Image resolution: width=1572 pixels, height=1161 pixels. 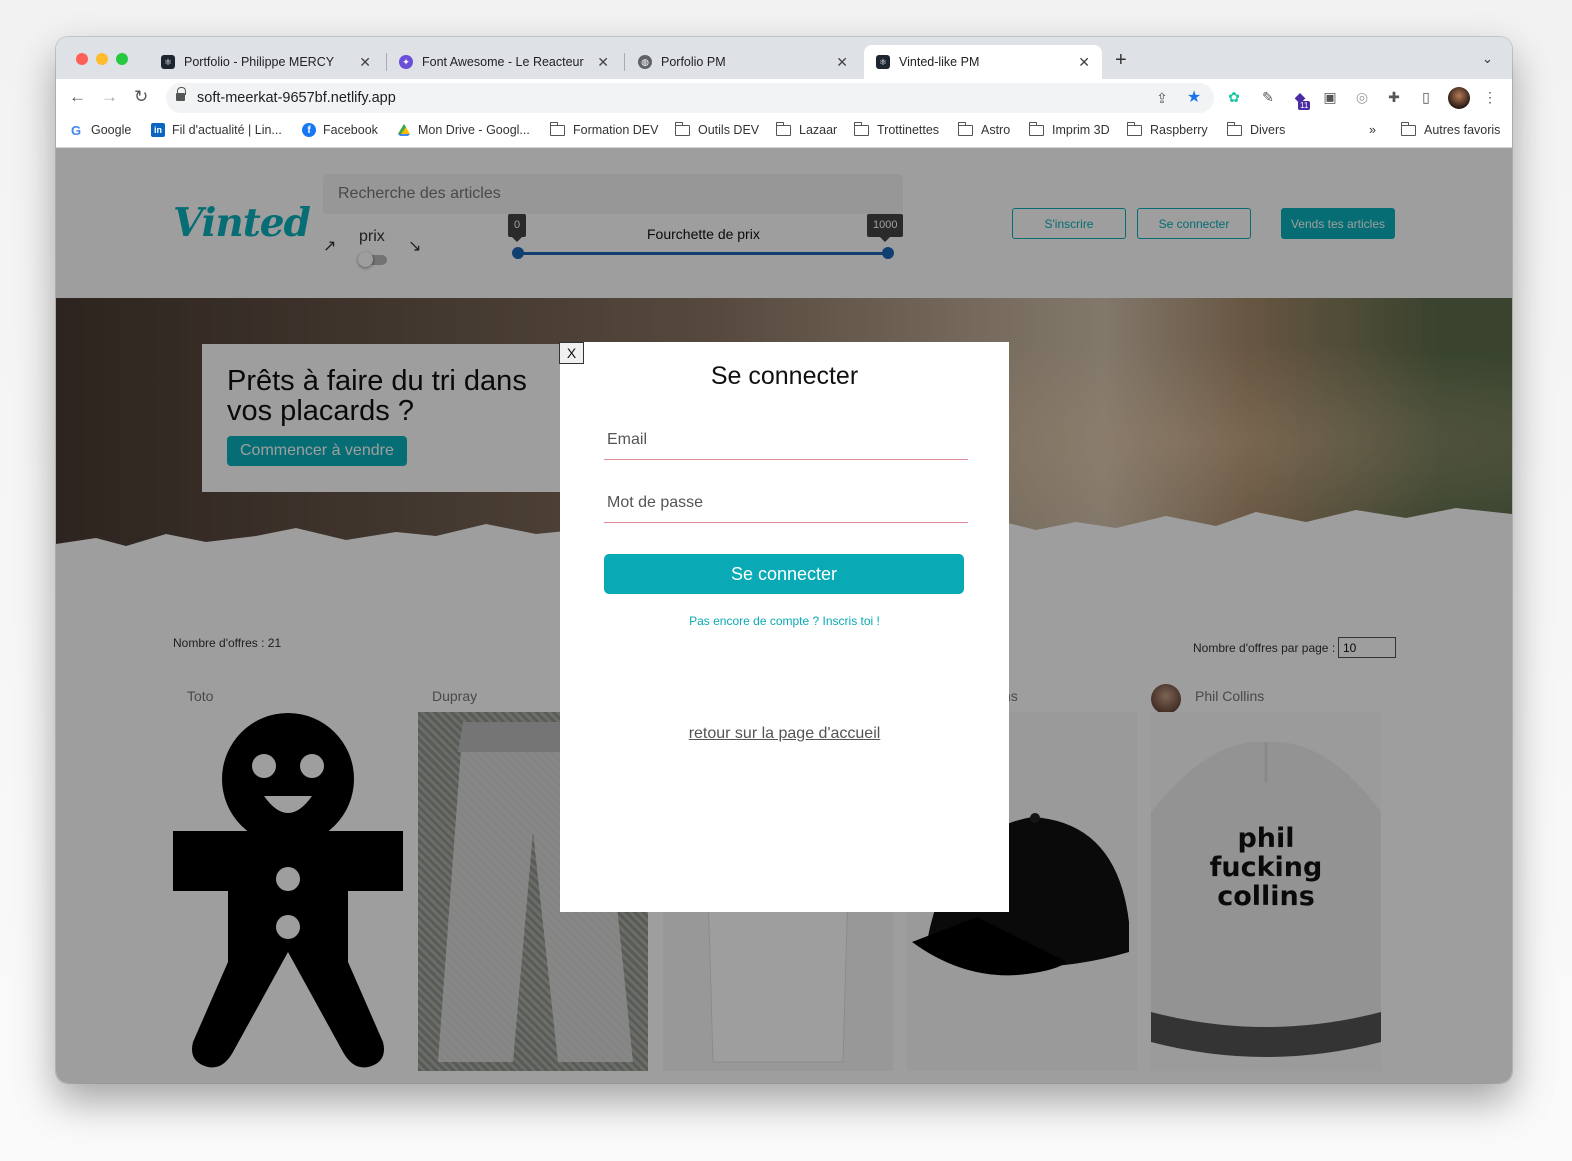 What do you see at coordinates (309, 130) in the screenshot?
I see `facebook-icon: f` at bounding box center [309, 130].